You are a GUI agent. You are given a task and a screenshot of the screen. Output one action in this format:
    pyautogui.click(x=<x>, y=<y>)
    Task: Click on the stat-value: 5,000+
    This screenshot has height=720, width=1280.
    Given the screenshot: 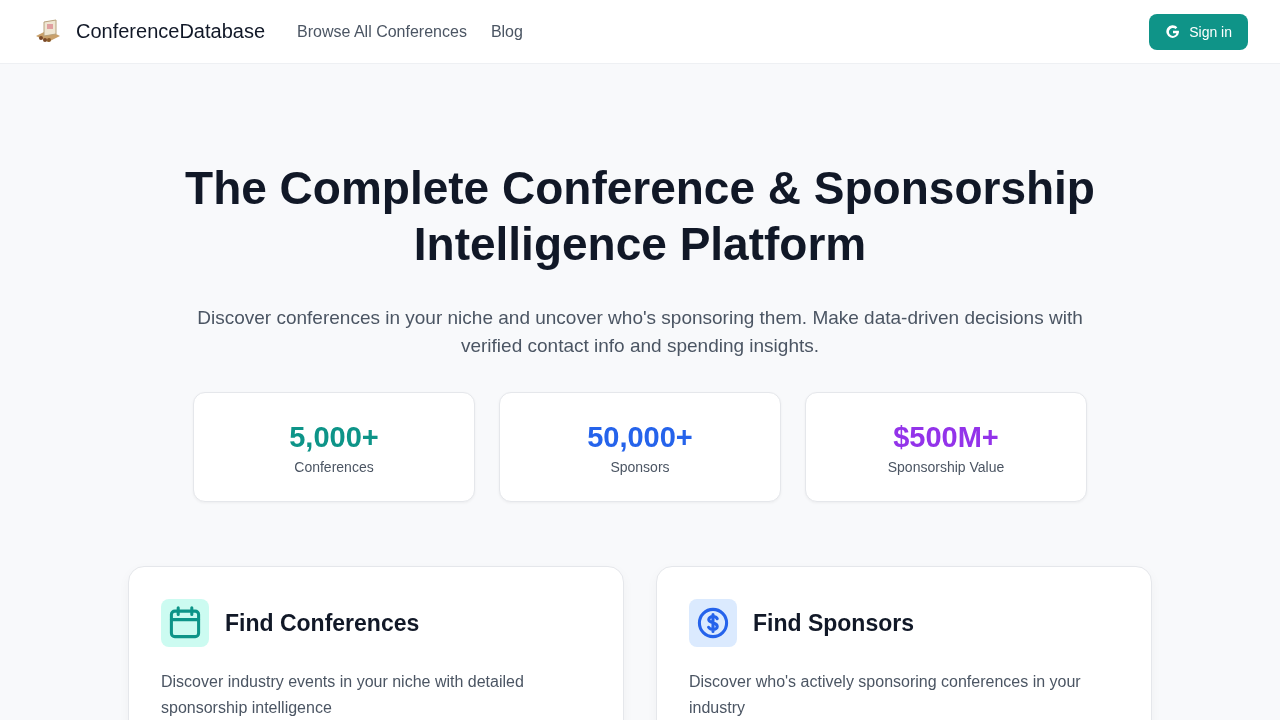 What is the action you would take?
    pyautogui.click(x=334, y=437)
    